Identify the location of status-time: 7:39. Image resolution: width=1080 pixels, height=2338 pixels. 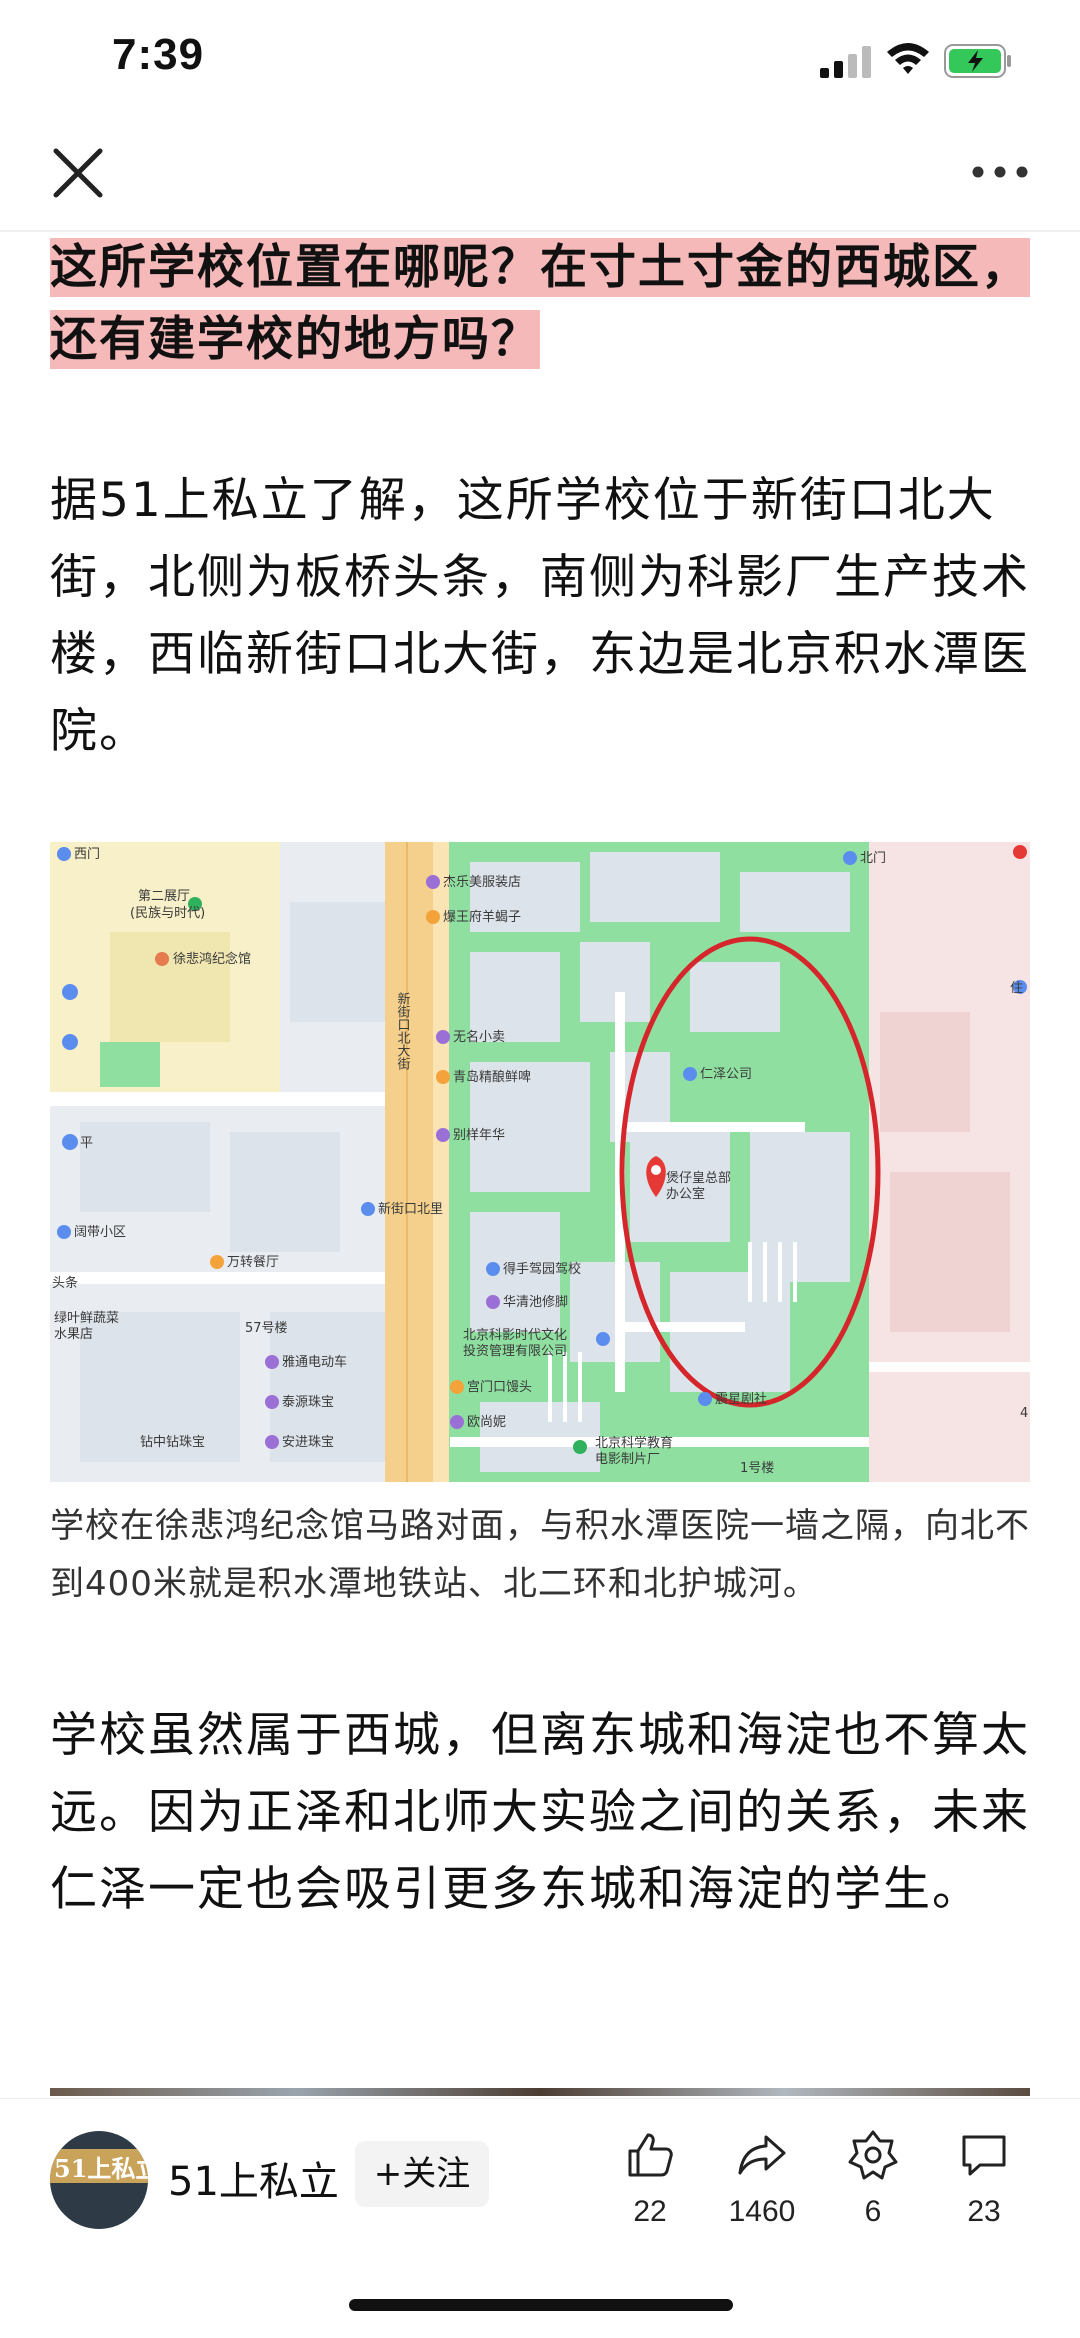
(158, 54).